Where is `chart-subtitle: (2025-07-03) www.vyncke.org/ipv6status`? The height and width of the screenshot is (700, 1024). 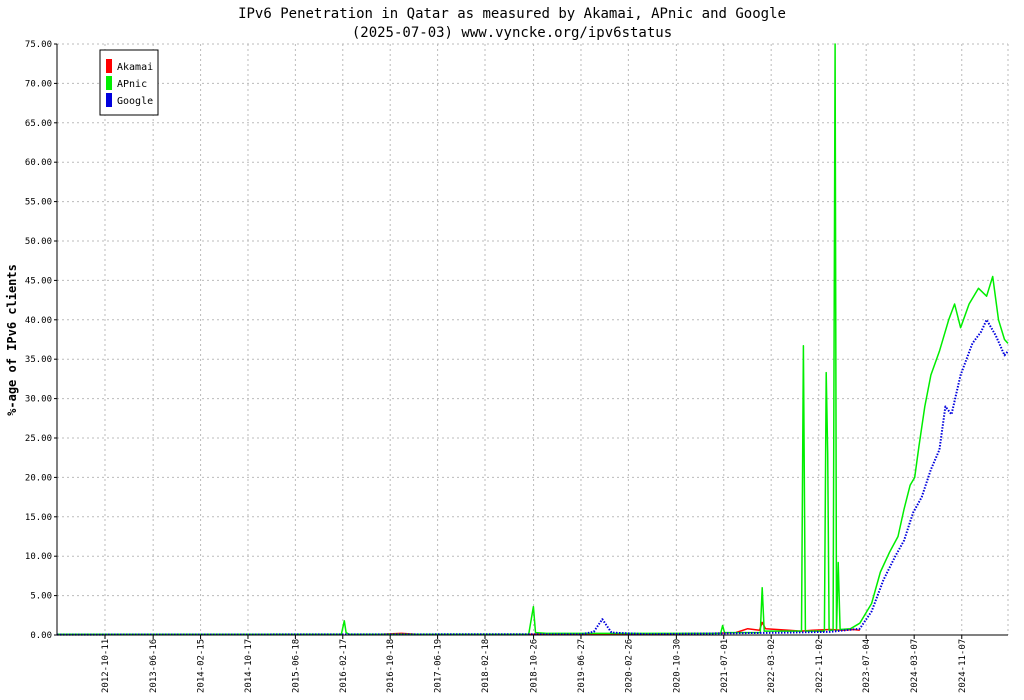 chart-subtitle: (2025-07-03) www.vyncke.org/ipv6status is located at coordinates (512, 33).